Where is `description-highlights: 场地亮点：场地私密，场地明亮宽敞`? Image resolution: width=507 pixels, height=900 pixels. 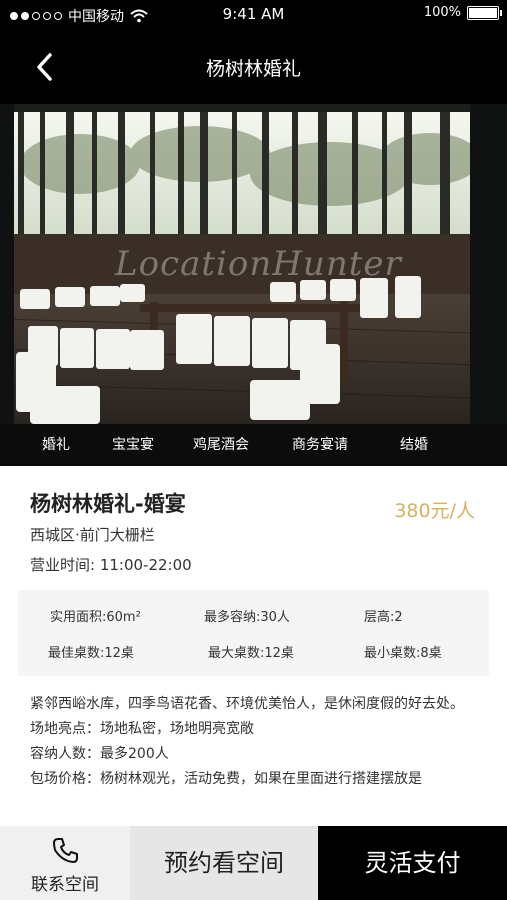
description-highlights: 场地亮点：场地私密，场地明亮宽敞 is located at coordinates (142, 729).